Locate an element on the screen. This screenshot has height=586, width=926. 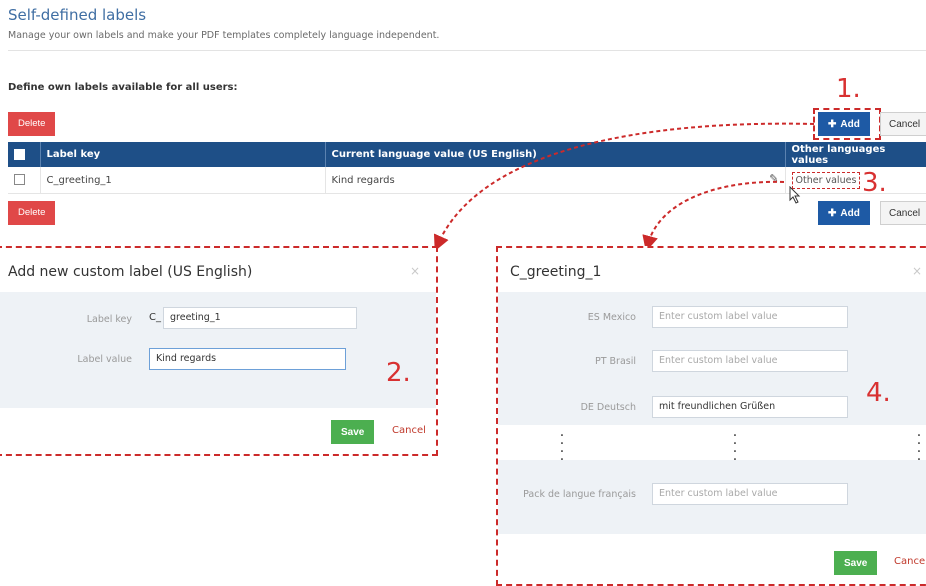
field-label-pt-brasil: PT Brasil is located at coordinates (615, 361).